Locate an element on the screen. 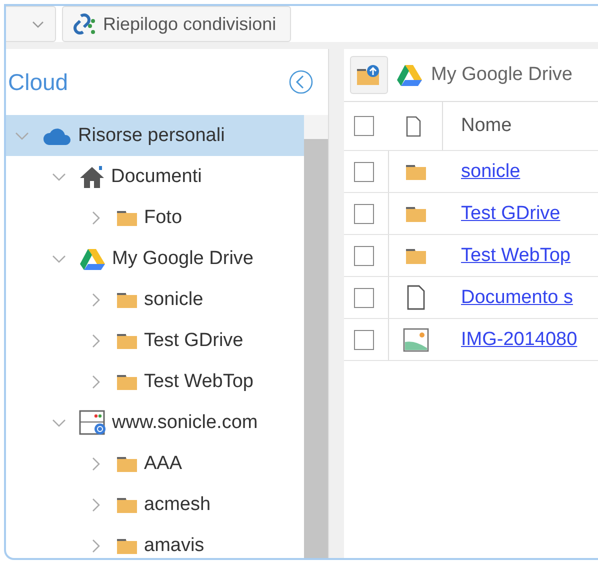 This screenshot has height=567, width=598. file-link: Test WebTop is located at coordinates (515, 255).